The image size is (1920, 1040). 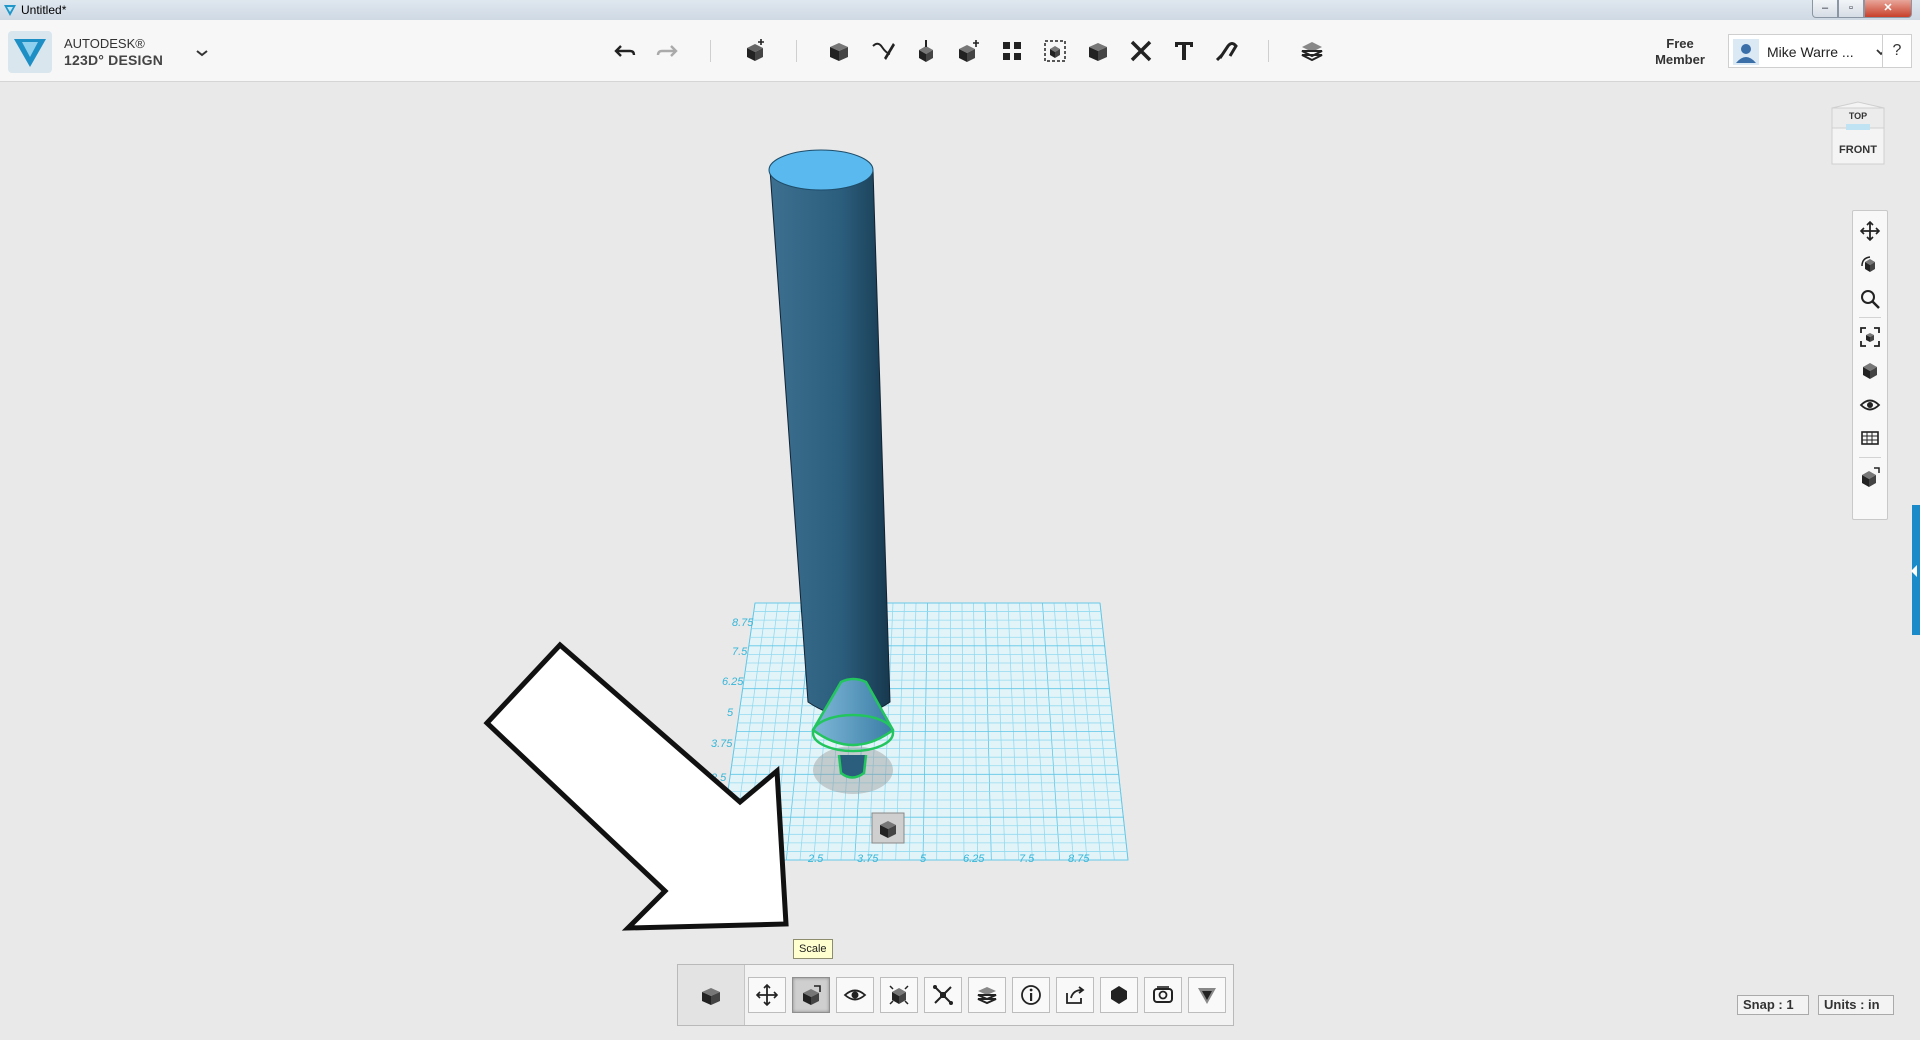 What do you see at coordinates (10, 10) in the screenshot?
I see `app-icon` at bounding box center [10, 10].